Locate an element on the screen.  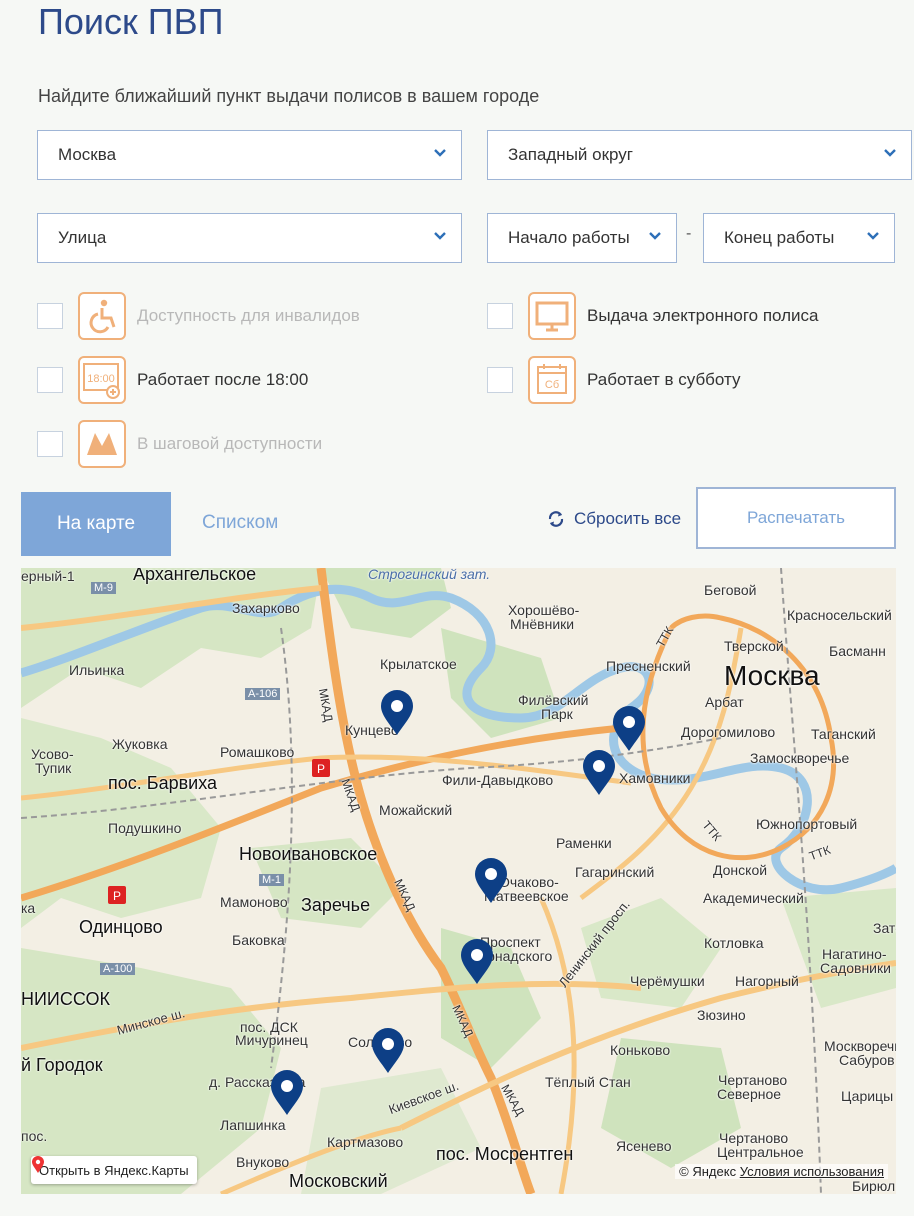
road-badge-m1: M-1 is located at coordinates (271, 880).